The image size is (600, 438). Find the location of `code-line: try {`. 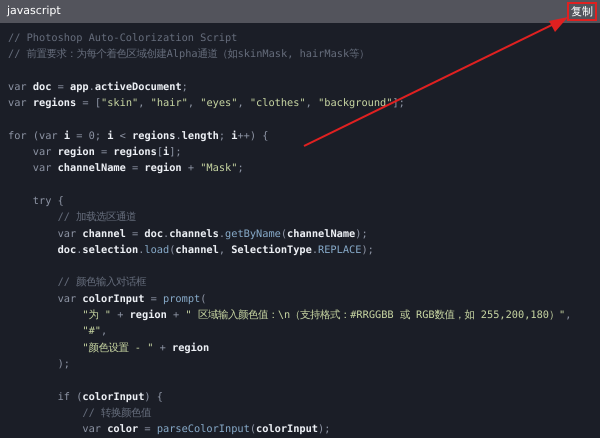

code-line: try { is located at coordinates (48, 201).